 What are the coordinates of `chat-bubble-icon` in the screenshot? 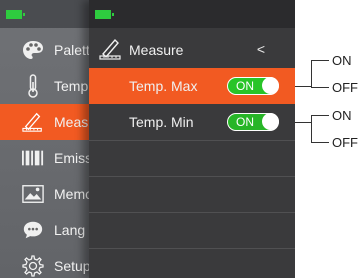 It's located at (33, 230).